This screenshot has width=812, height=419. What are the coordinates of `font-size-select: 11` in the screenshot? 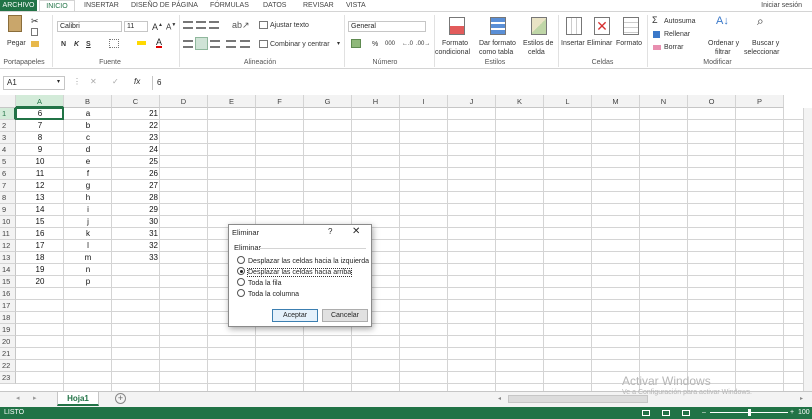 It's located at (136, 26).